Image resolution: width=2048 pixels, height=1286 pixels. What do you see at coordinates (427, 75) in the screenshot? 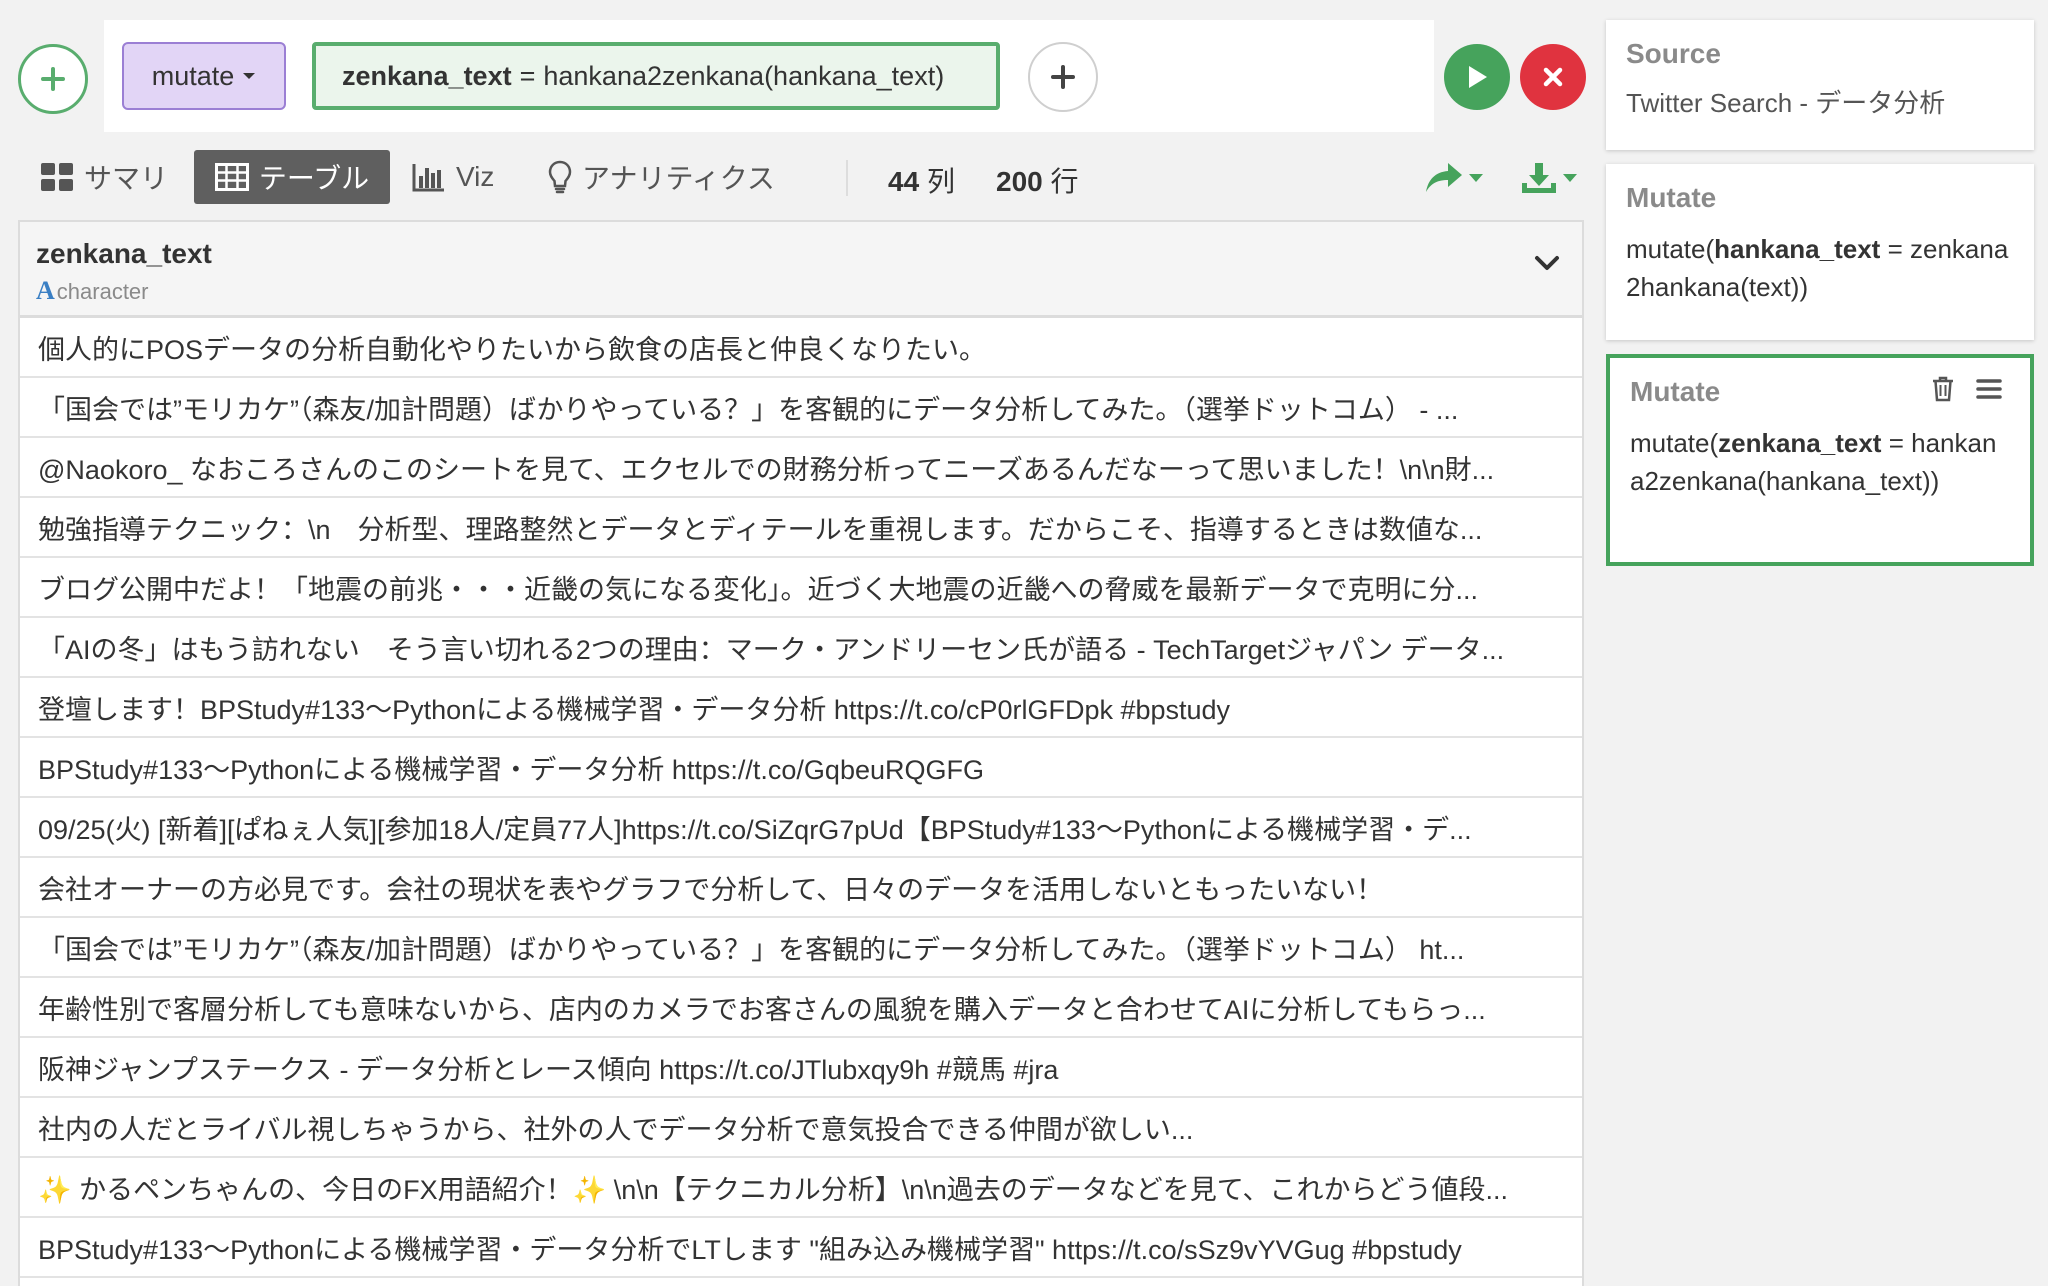
I see `expression-column: zenkana_text` at bounding box center [427, 75].